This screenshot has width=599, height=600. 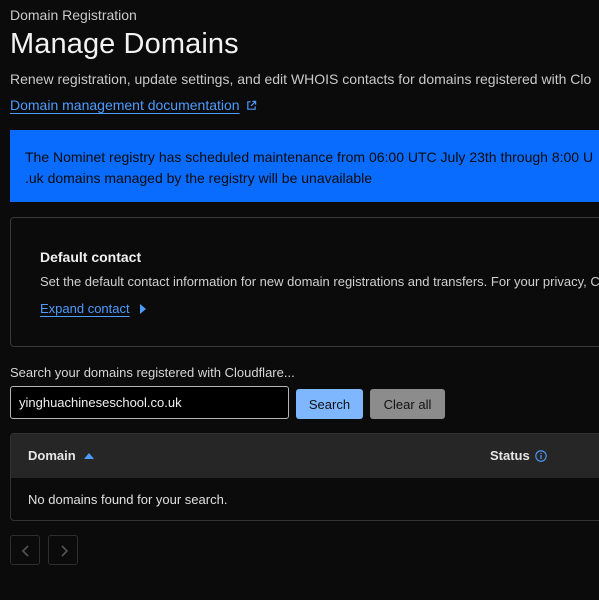 What do you see at coordinates (91, 257) in the screenshot?
I see `default-contact-heading: Default contact` at bounding box center [91, 257].